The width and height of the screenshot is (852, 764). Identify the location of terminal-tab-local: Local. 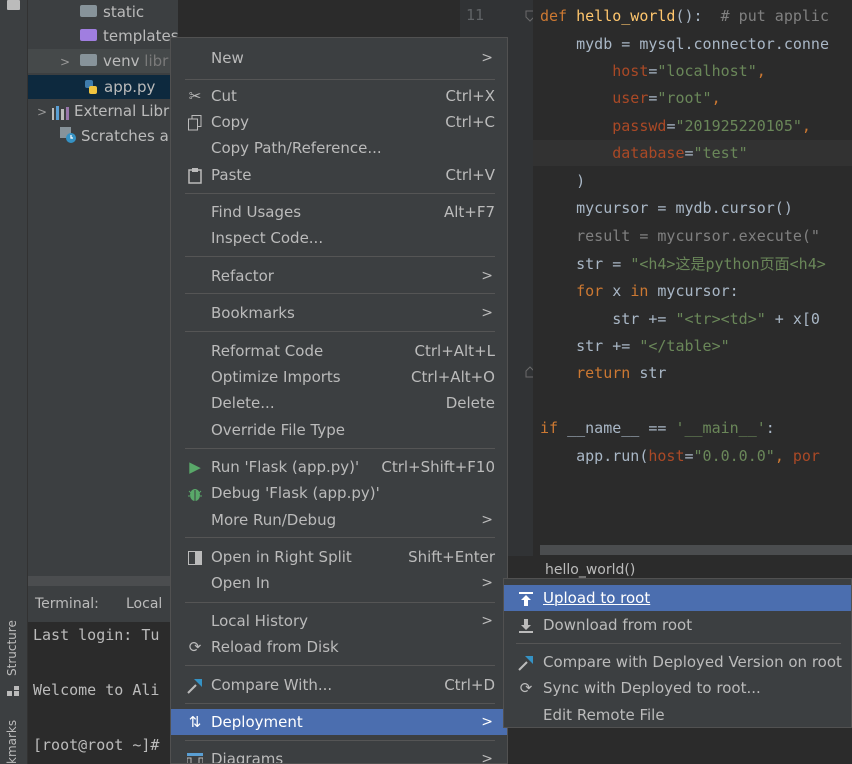
(144, 604).